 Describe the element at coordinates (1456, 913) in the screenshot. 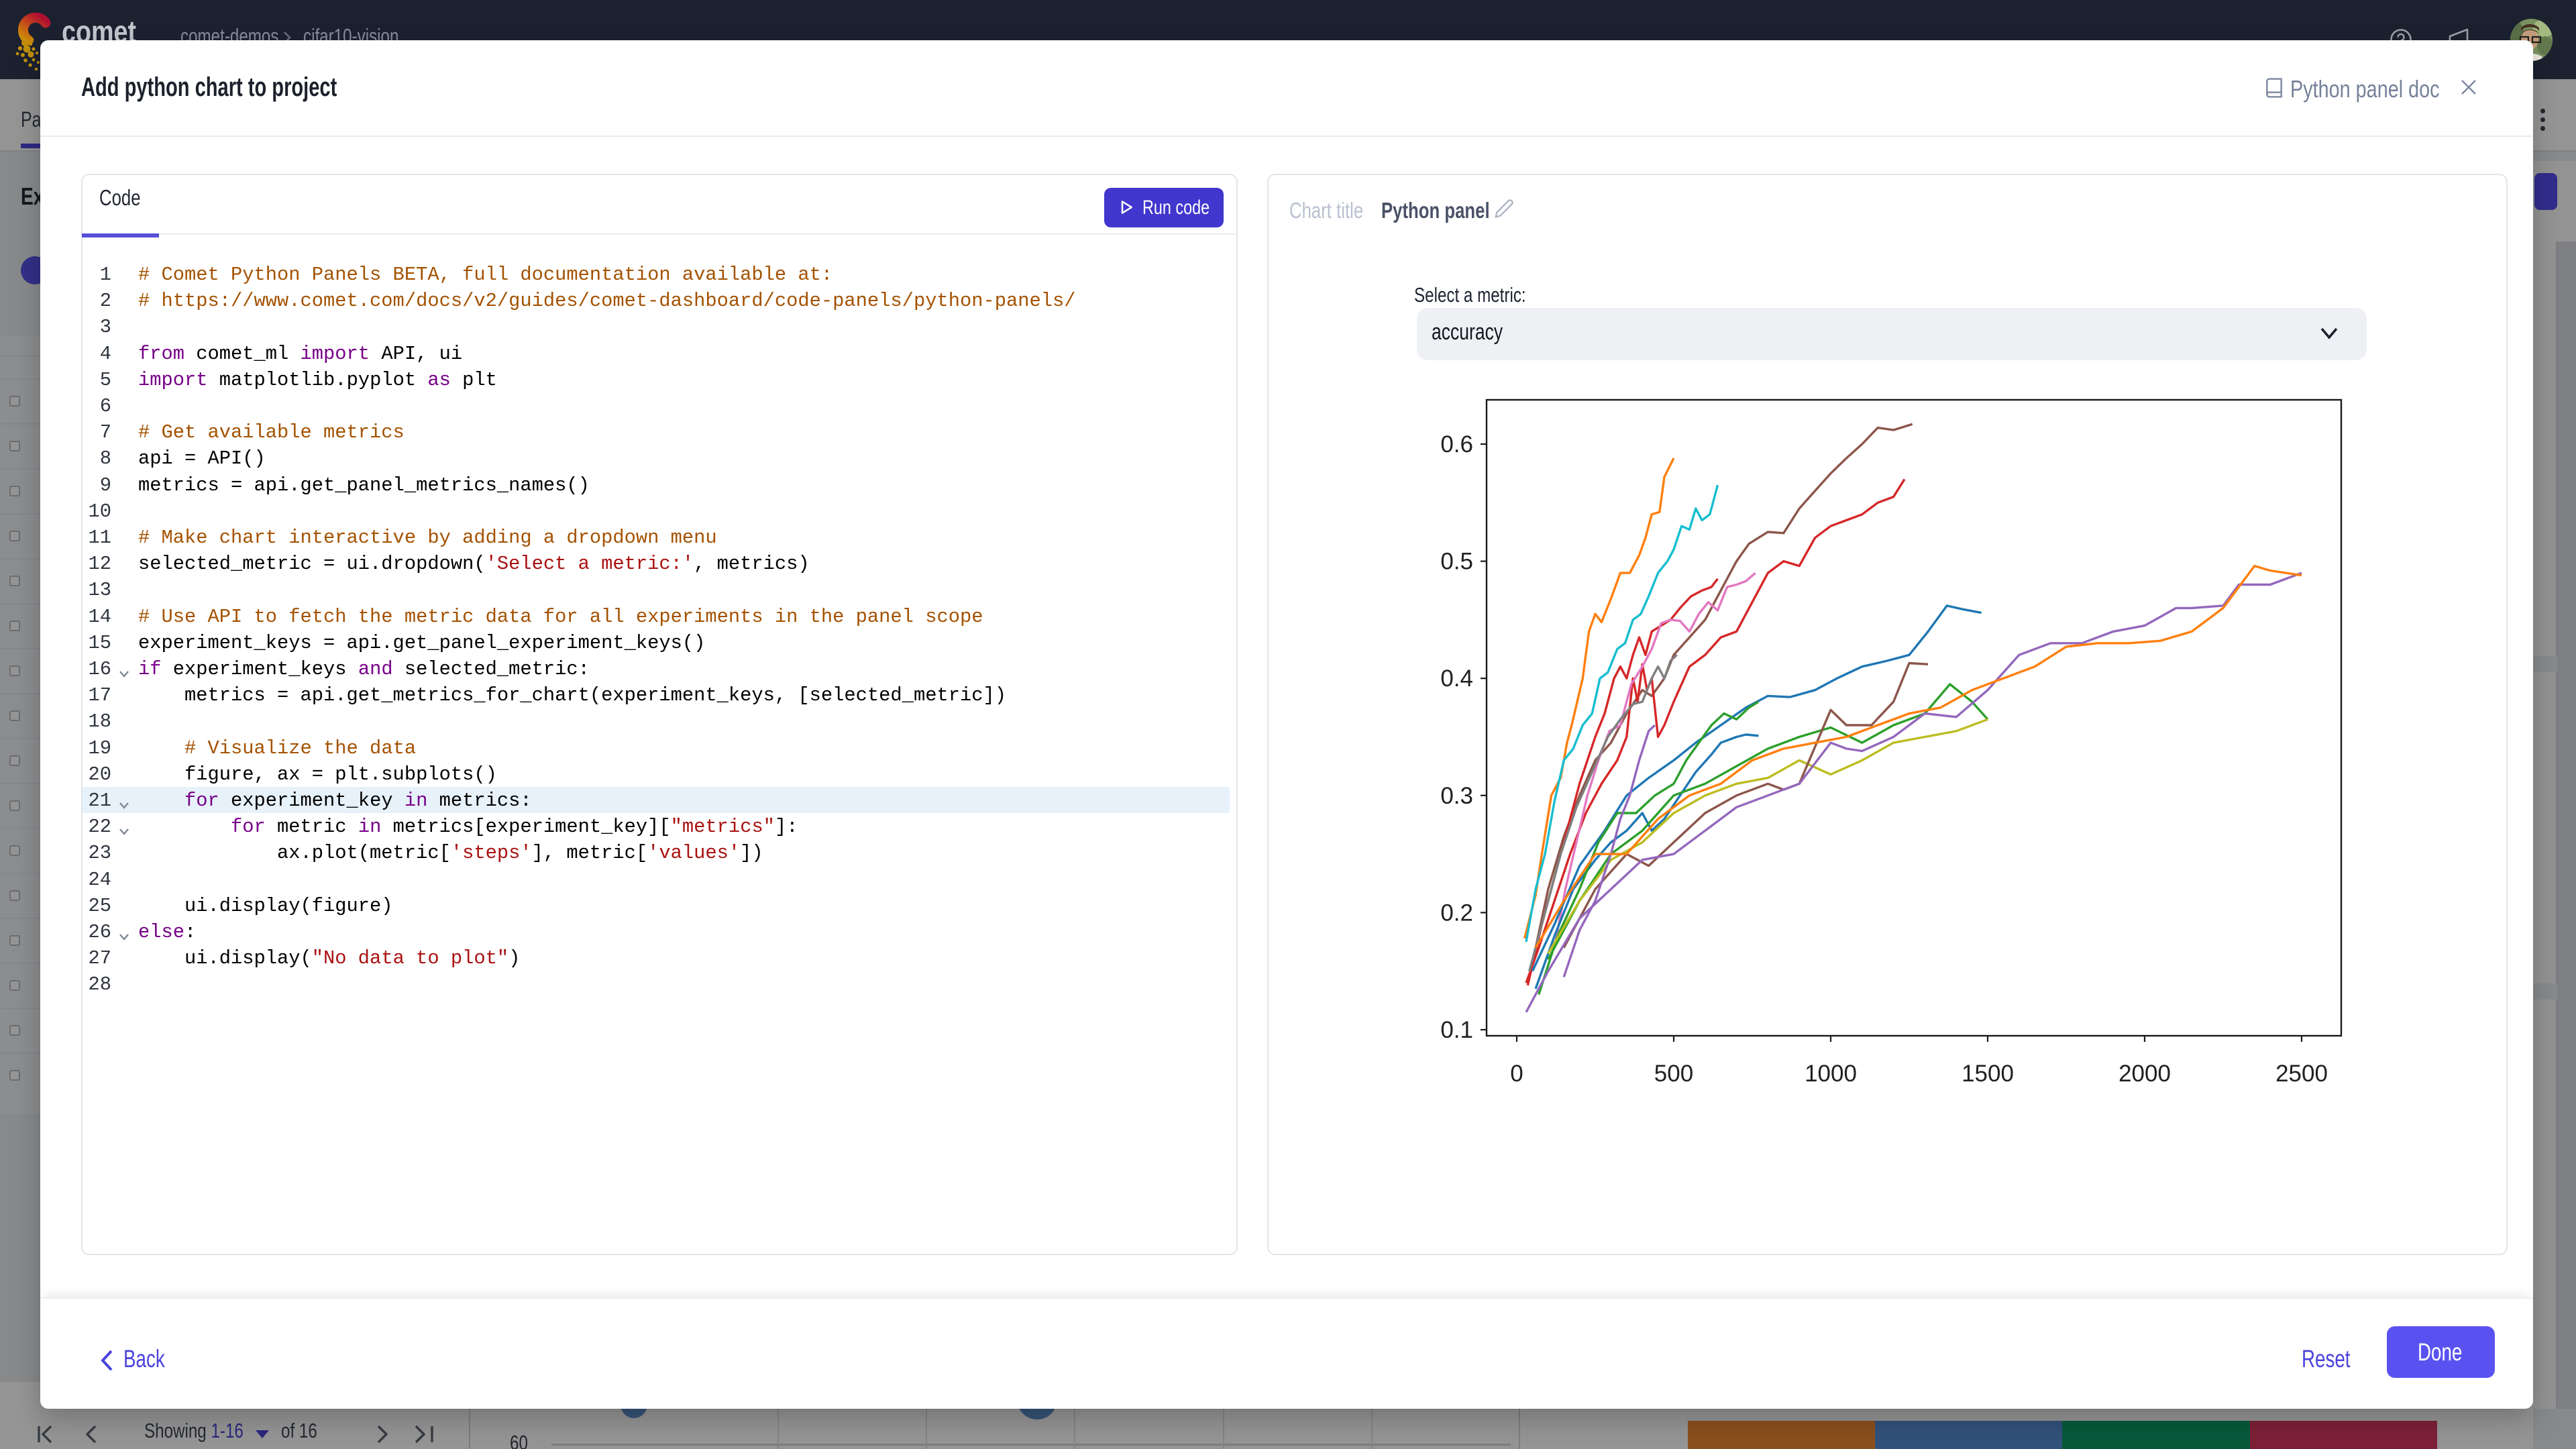

I see `svg-text: 0.2` at that location.